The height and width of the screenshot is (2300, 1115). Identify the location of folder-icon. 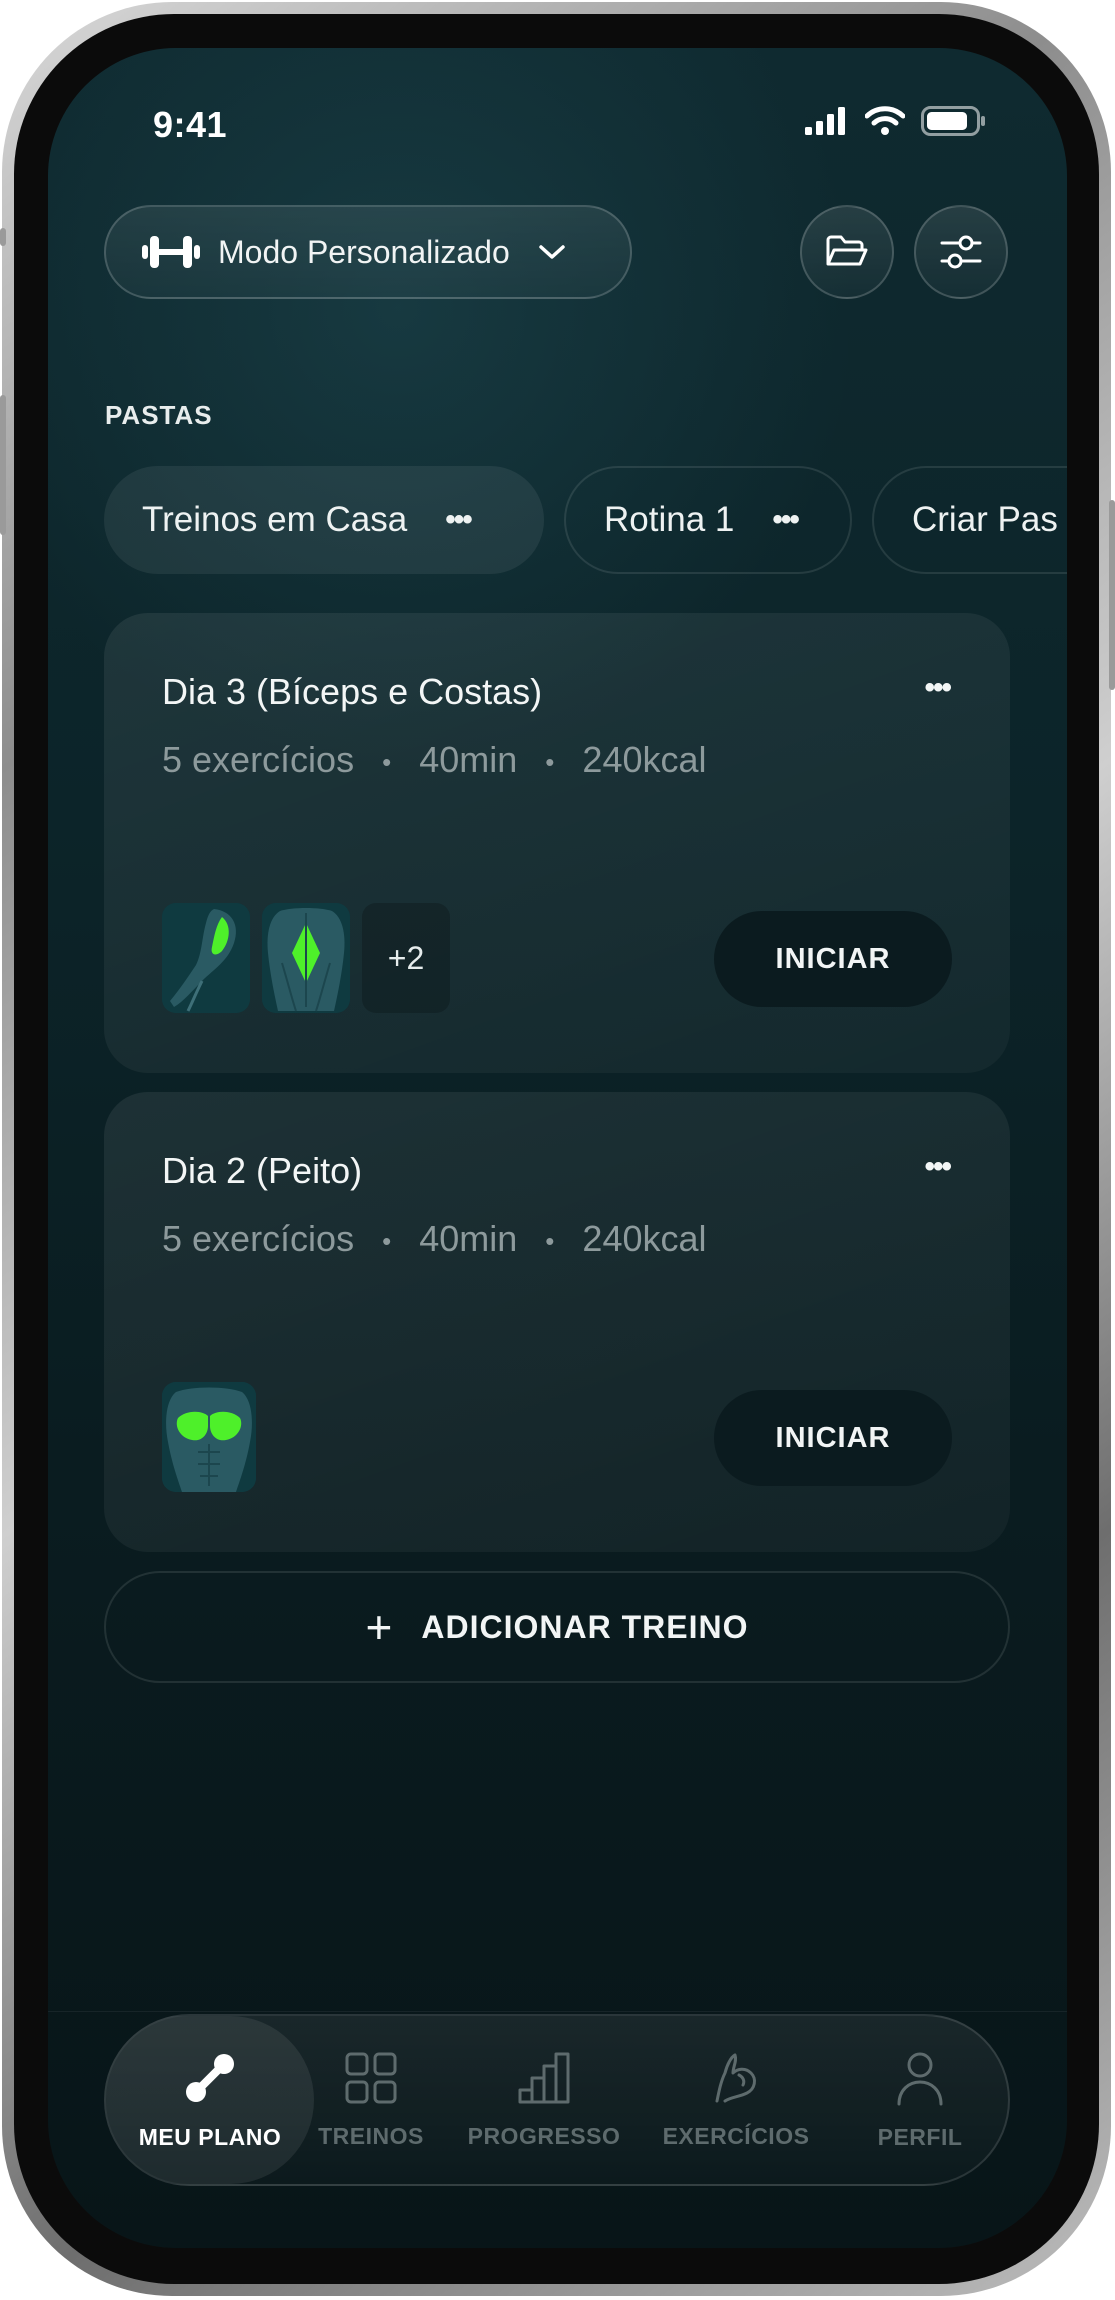
(847, 250).